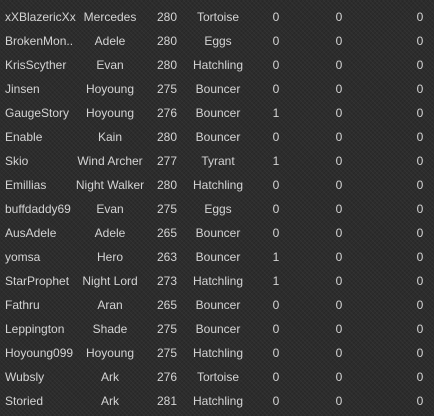 The width and height of the screenshot is (434, 416). Describe the element at coordinates (217, 401) in the screenshot. I see `table-row: Storied Ark 281 Hatchling 0 0 0` at that location.